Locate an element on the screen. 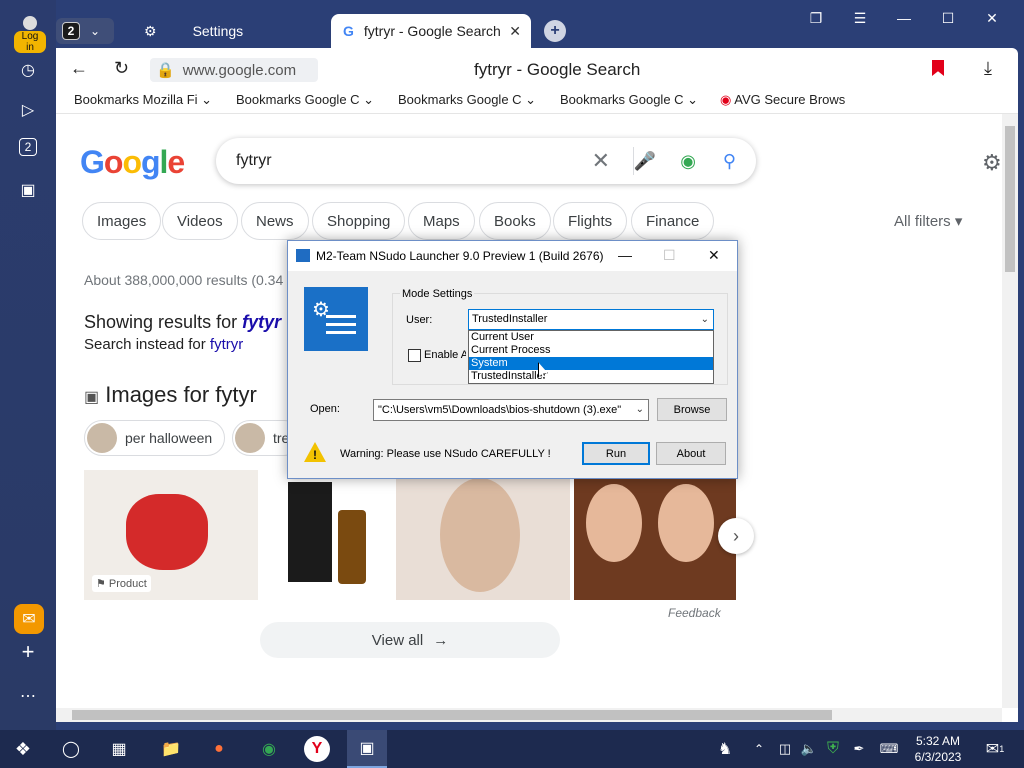 The image size is (1024, 768). clock: 5:32 AM 6/3/2023 is located at coordinates (938, 749).